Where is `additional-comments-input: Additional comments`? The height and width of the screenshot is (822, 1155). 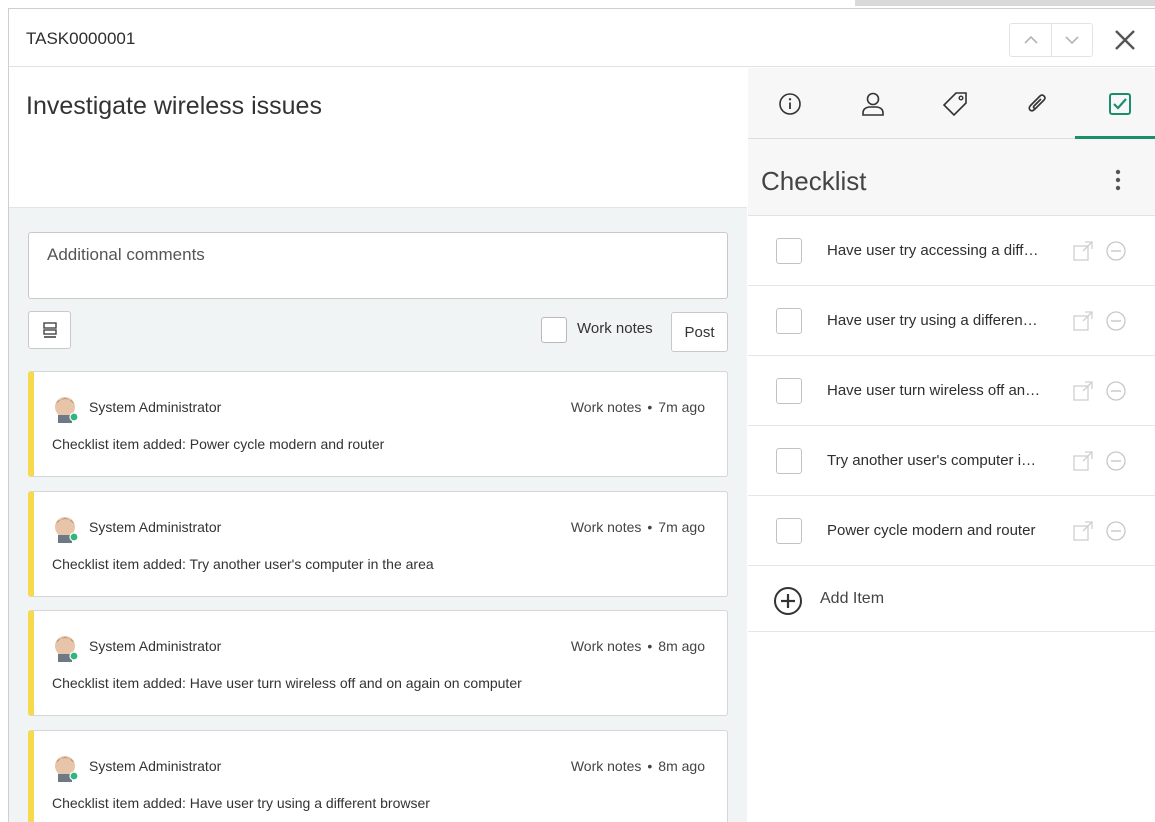 additional-comments-input: Additional comments is located at coordinates (378, 265).